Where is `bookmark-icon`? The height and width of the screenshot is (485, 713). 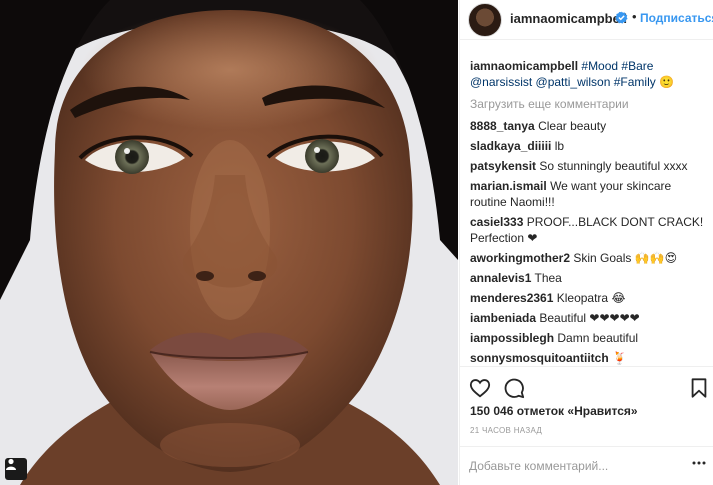
bookmark-icon is located at coordinates (699, 388).